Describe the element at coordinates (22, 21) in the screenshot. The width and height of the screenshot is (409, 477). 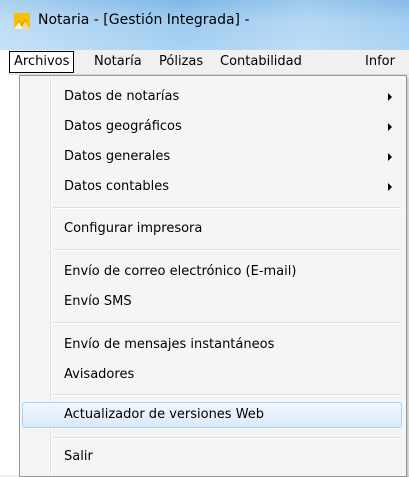
I see `app-icon` at that location.